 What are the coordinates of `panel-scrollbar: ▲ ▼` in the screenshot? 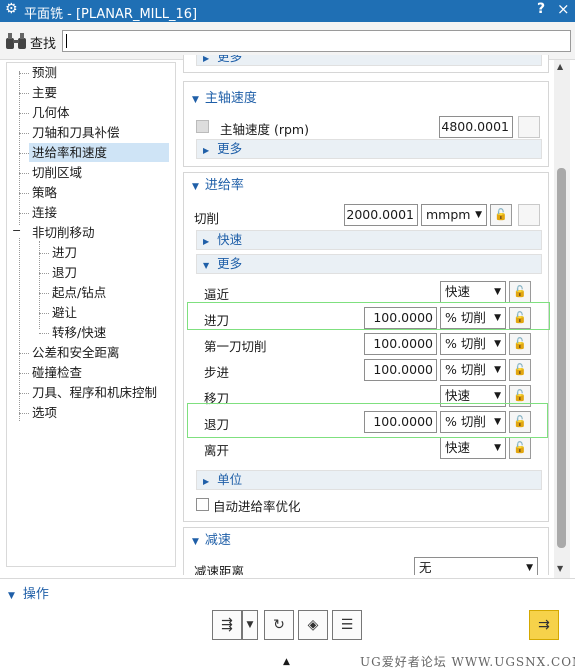 It's located at (562, 319).